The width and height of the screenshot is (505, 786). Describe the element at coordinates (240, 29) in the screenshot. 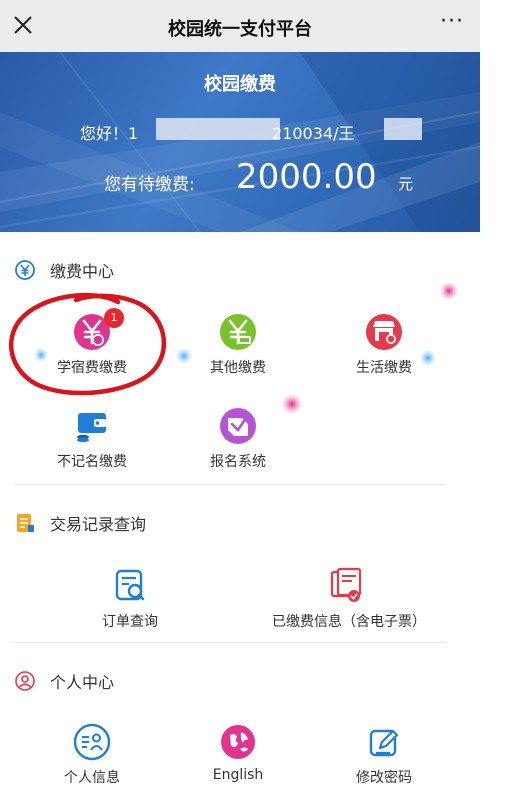

I see `page-title: 校园统一支付平台` at that location.